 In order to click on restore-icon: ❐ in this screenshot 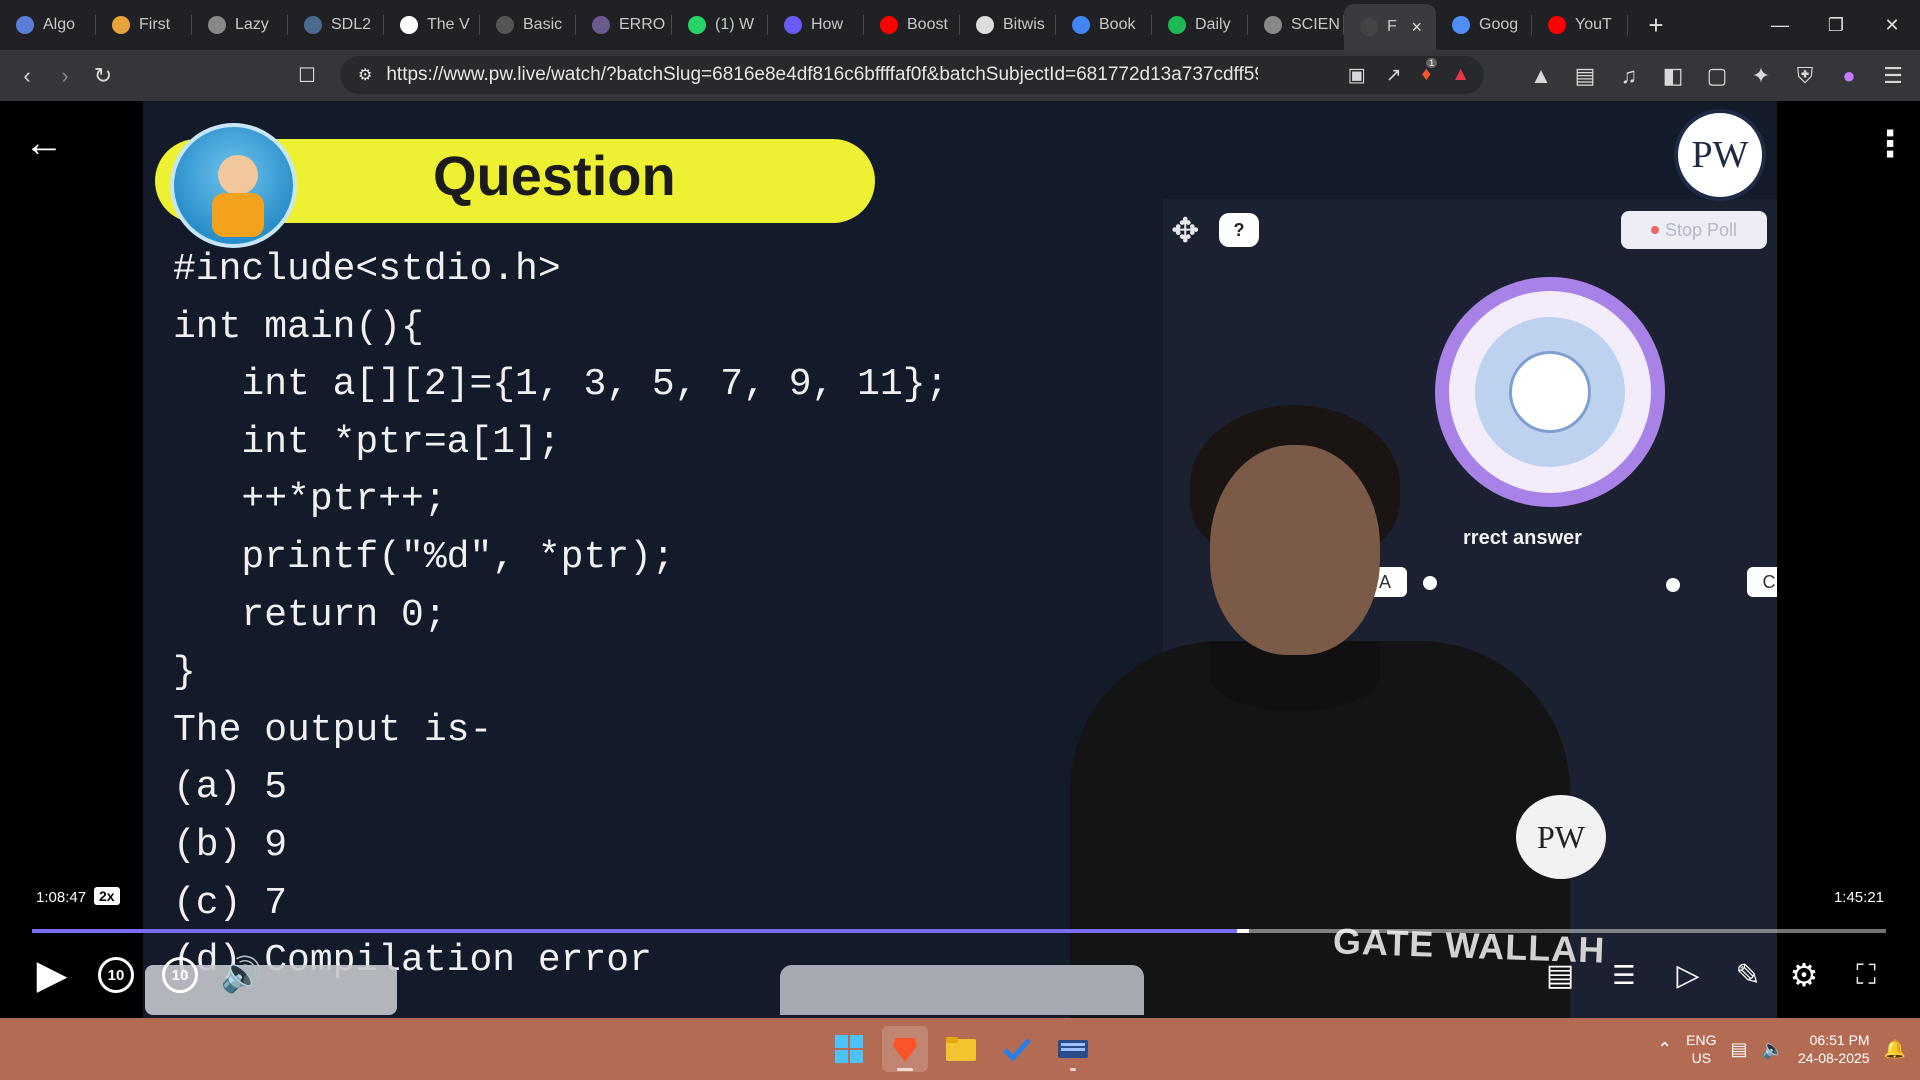, I will do `click(1836, 25)`.